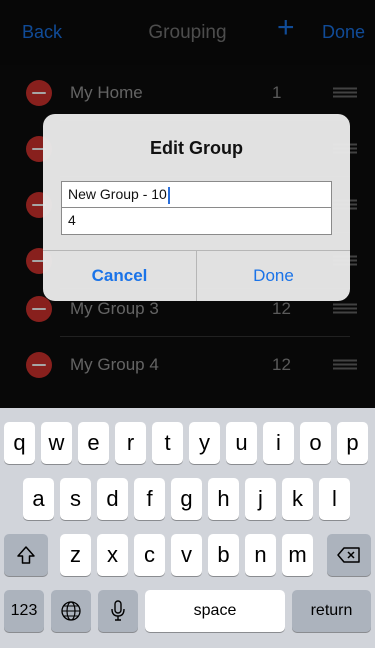 This screenshot has width=375, height=648. Describe the element at coordinates (112, 555) in the screenshot. I see `key-x: x` at that location.